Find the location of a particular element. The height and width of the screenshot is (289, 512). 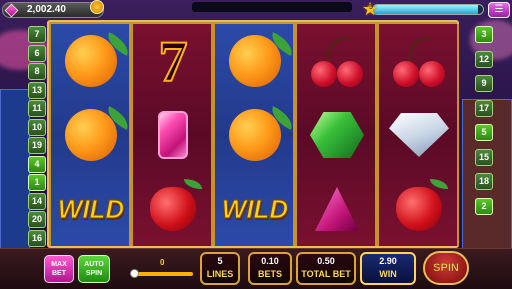

emerald-gem-icon is located at coordinates (337, 135).